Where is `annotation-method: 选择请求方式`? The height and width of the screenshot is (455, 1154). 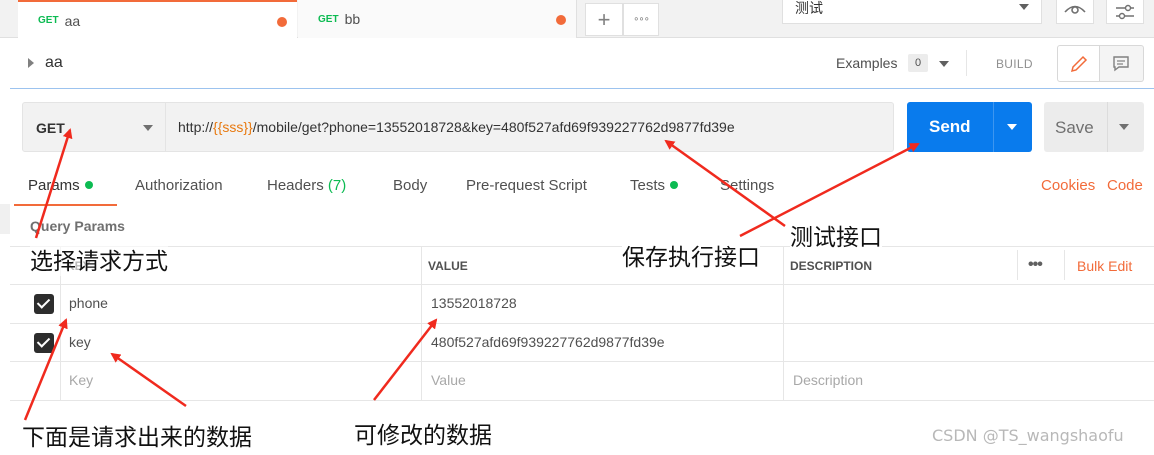
annotation-method: 选择请求方式 is located at coordinates (99, 259).